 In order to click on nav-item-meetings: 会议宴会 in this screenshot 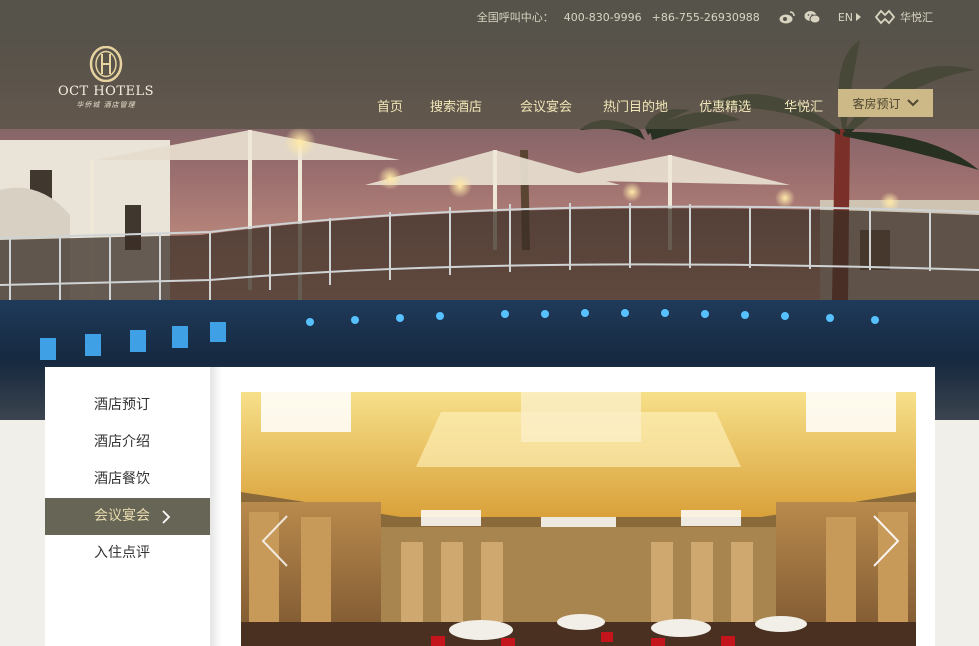, I will do `click(546, 105)`.